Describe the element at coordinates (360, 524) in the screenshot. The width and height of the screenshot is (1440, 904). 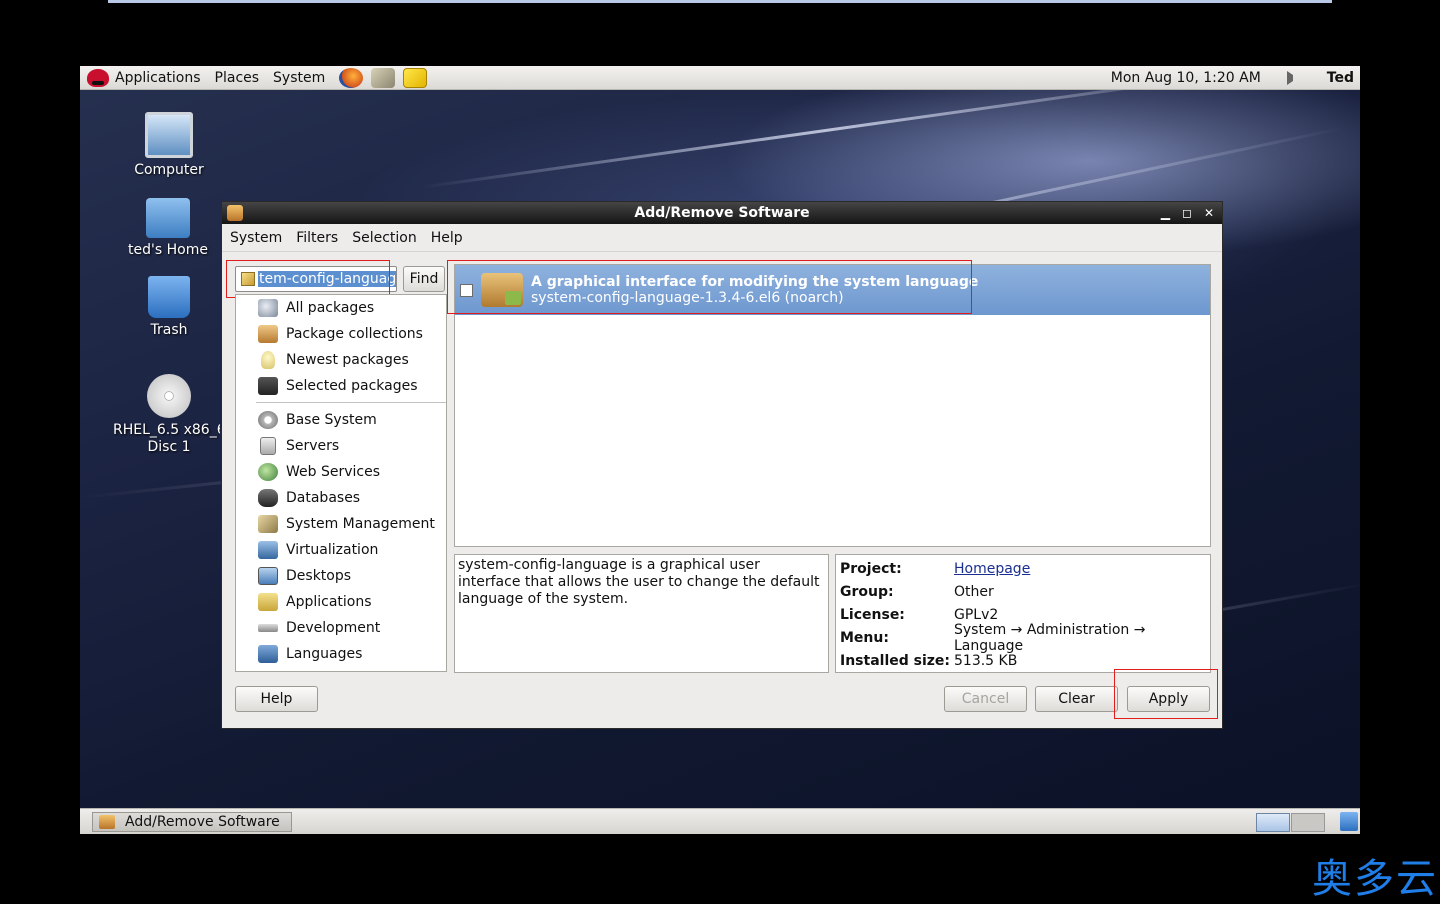
I see `group-item-label: System Management` at that location.